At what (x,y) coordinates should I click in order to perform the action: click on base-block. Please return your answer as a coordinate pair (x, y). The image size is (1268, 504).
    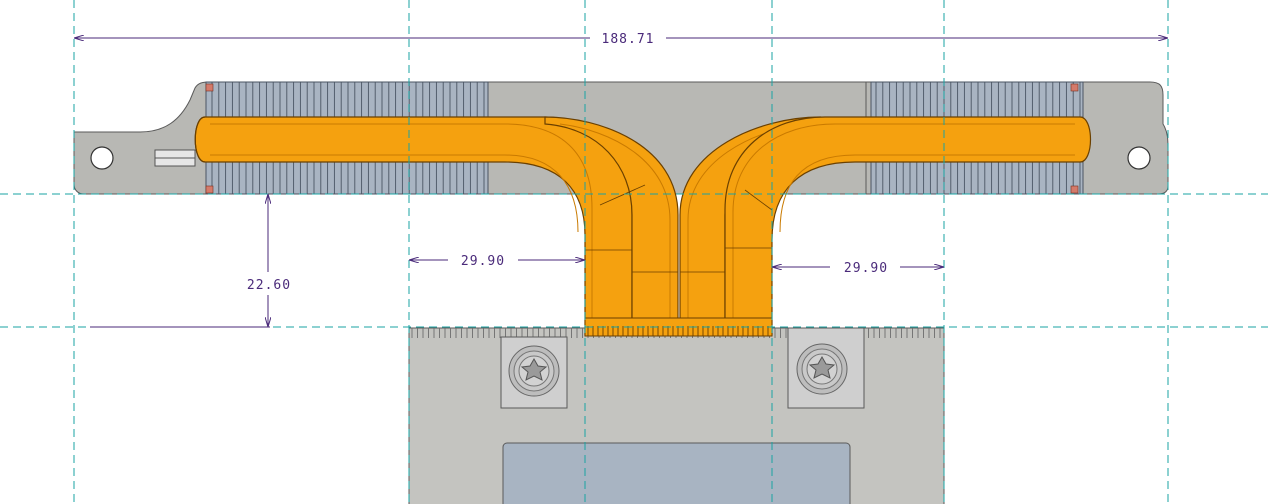
    Looking at the image, I should click on (676, 415).